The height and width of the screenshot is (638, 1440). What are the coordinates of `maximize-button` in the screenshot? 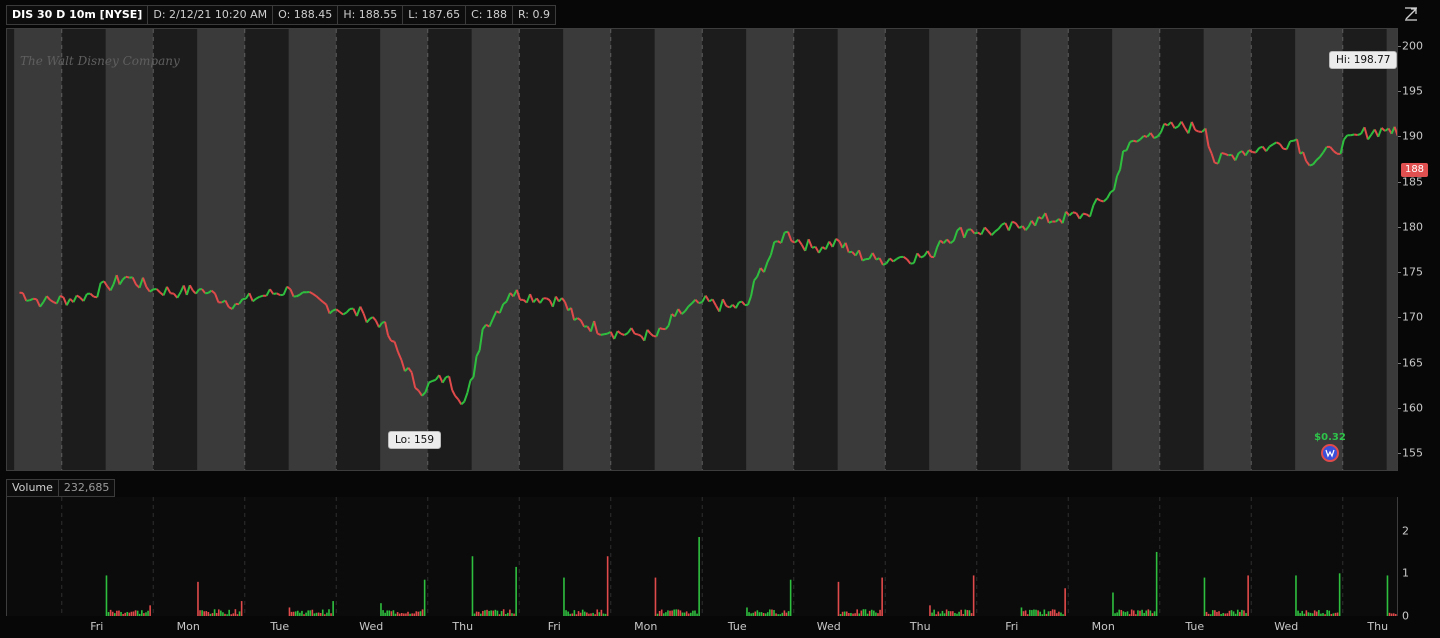 It's located at (1411, 14).